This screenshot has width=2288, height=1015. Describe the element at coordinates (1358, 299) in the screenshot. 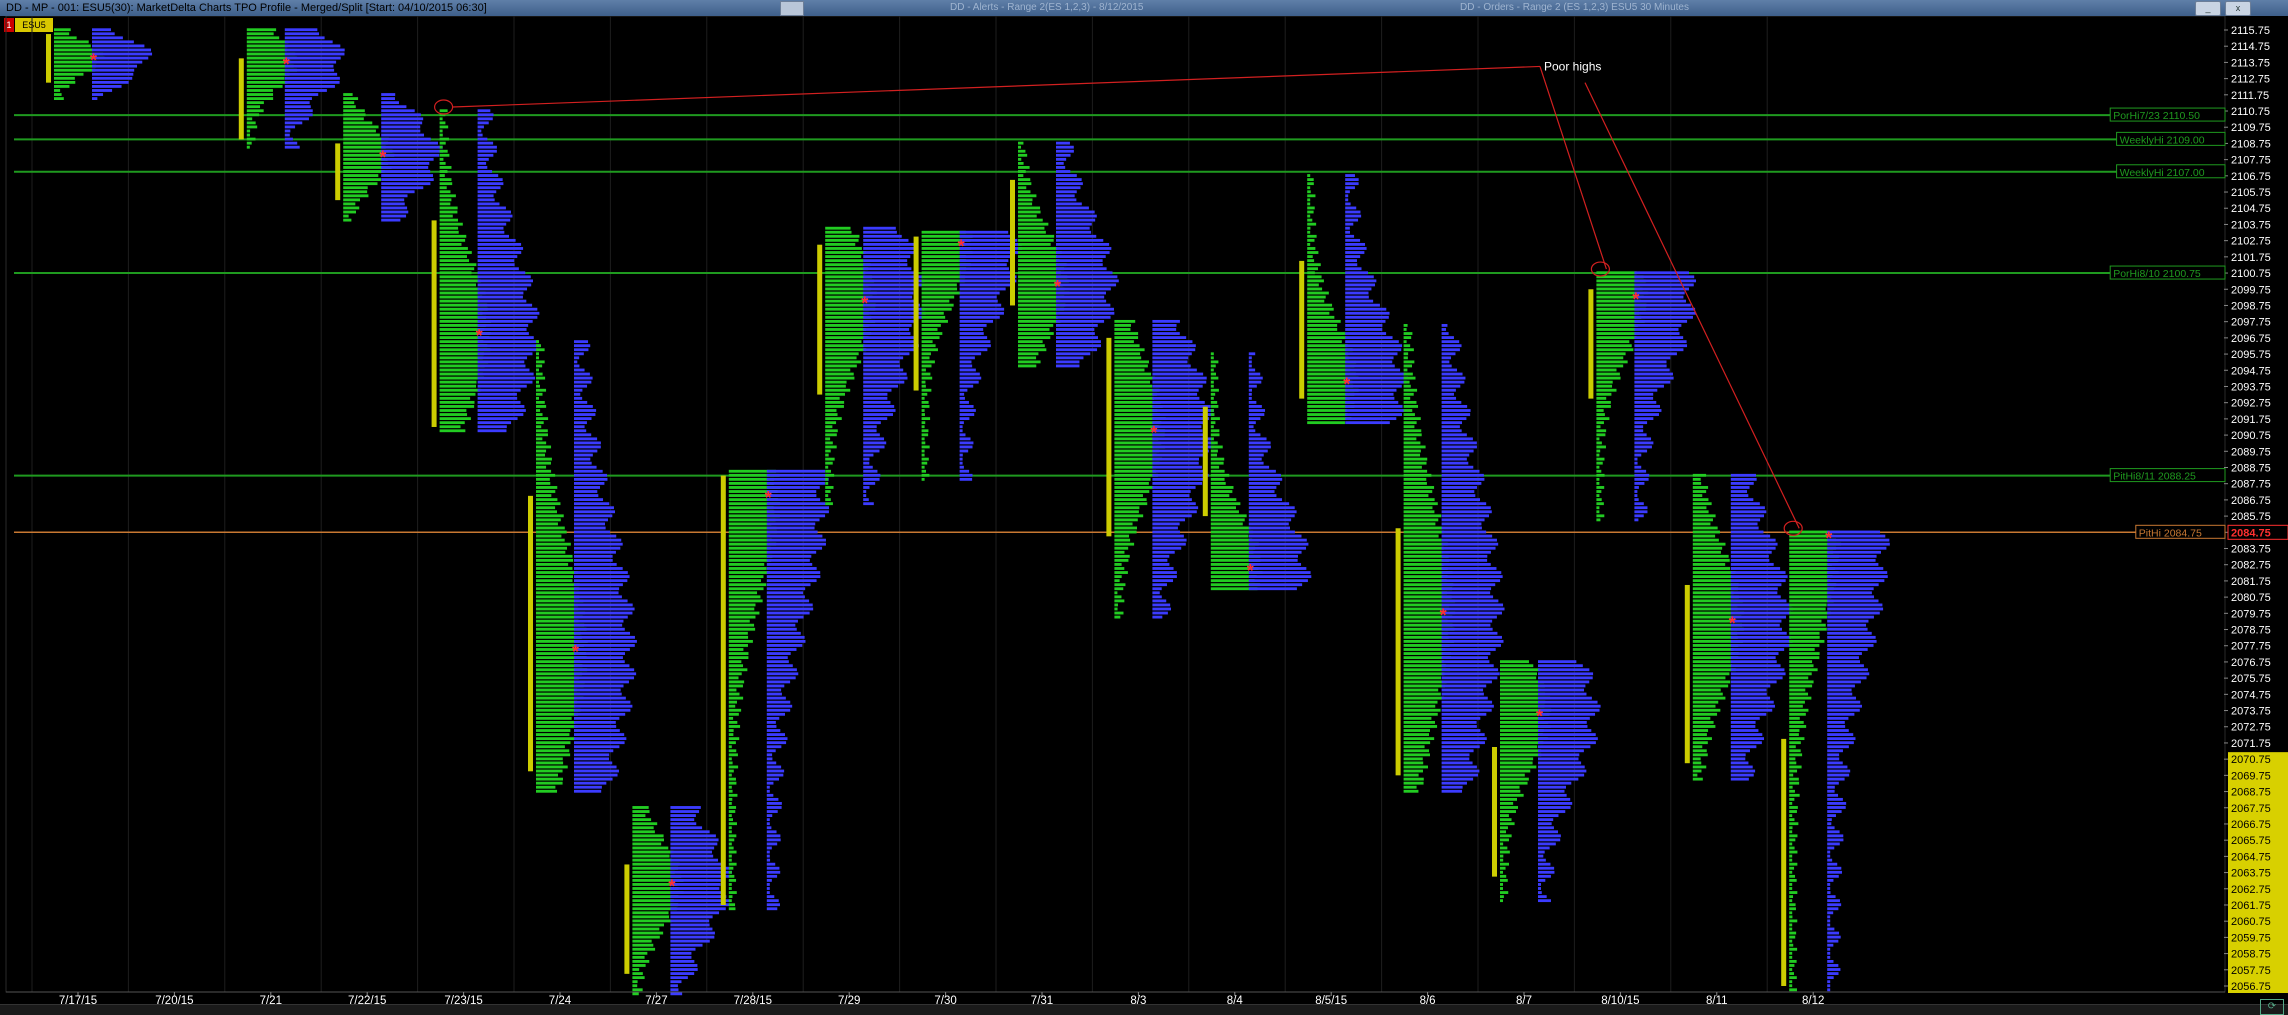

I see `tpo-profile-8/5/15` at that location.